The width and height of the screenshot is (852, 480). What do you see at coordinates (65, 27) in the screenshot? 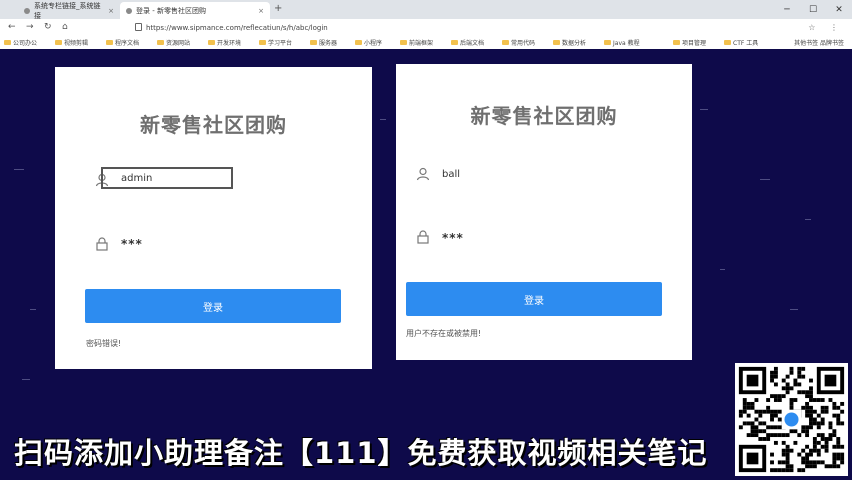
I see `home-icon: ⌂` at bounding box center [65, 27].